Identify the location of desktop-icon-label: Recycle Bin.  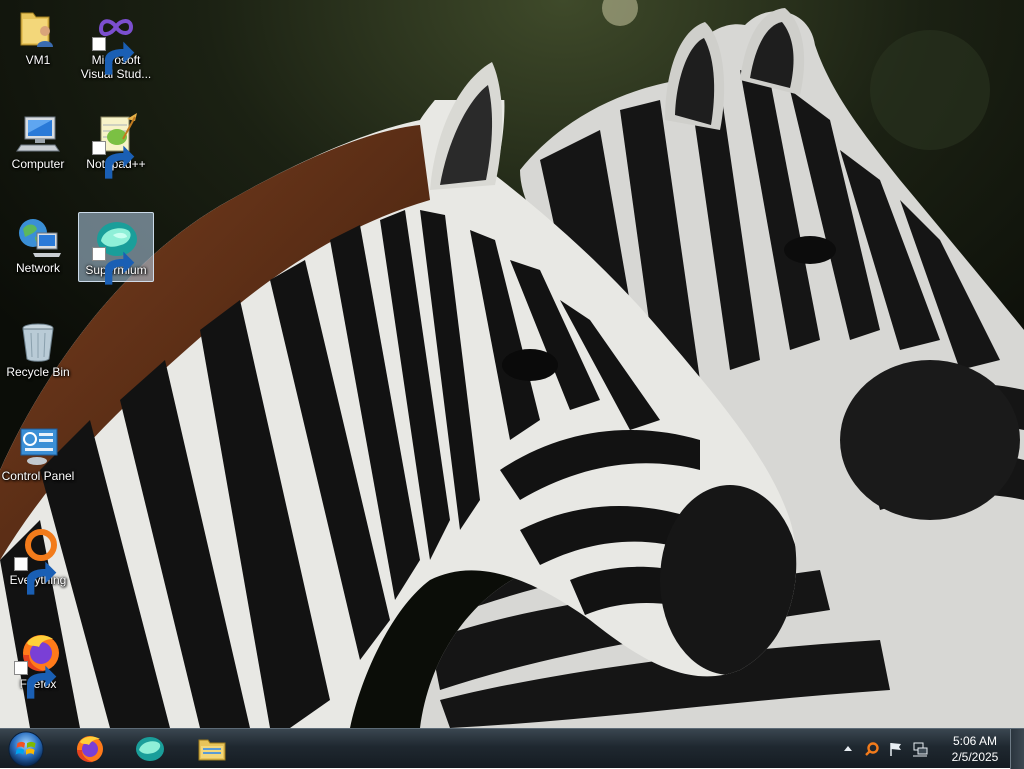
(38, 372).